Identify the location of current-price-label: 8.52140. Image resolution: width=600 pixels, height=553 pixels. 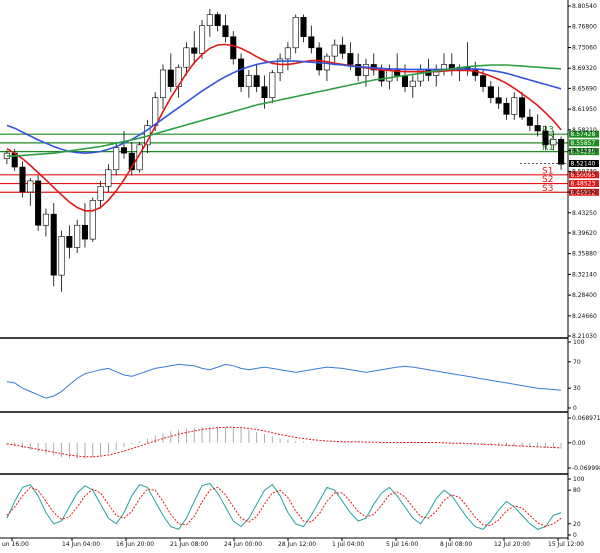
(583, 163).